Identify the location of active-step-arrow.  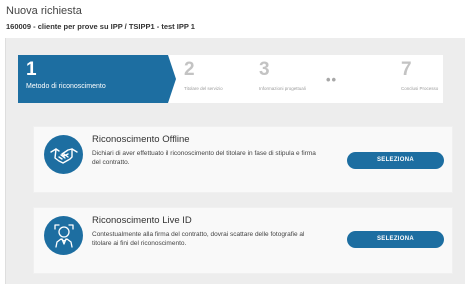
(172, 79).